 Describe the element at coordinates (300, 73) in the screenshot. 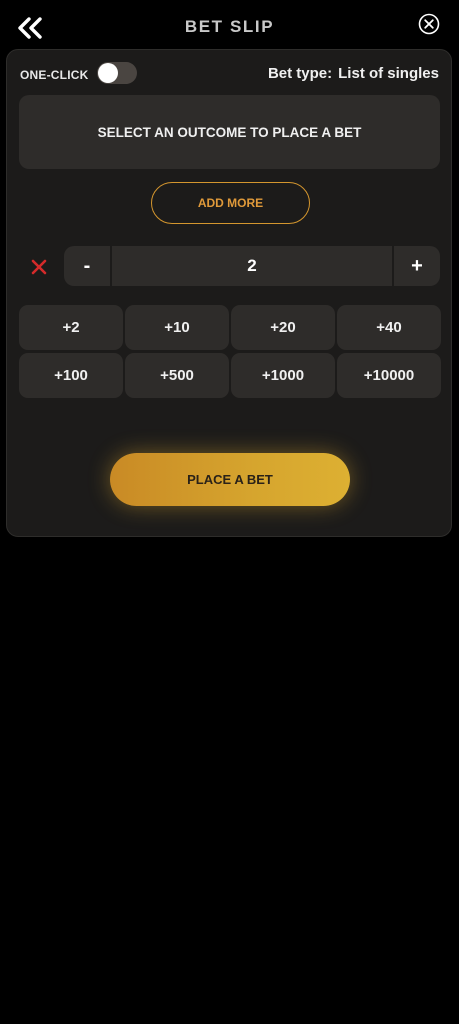

I see `bet-type-label: Bet type:` at that location.